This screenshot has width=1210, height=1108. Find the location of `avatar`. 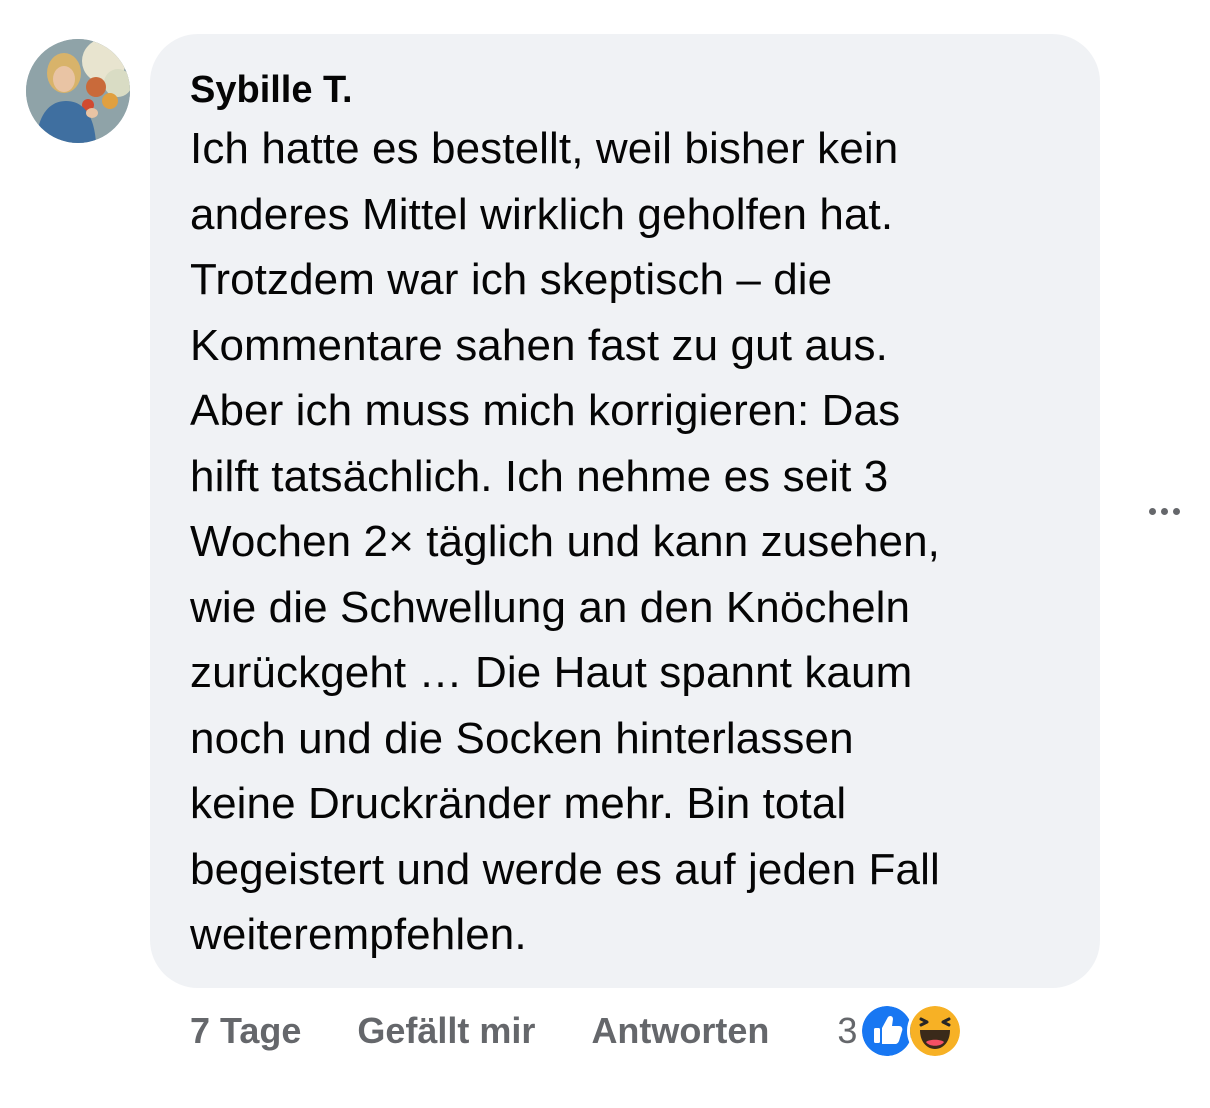

avatar is located at coordinates (78, 91).